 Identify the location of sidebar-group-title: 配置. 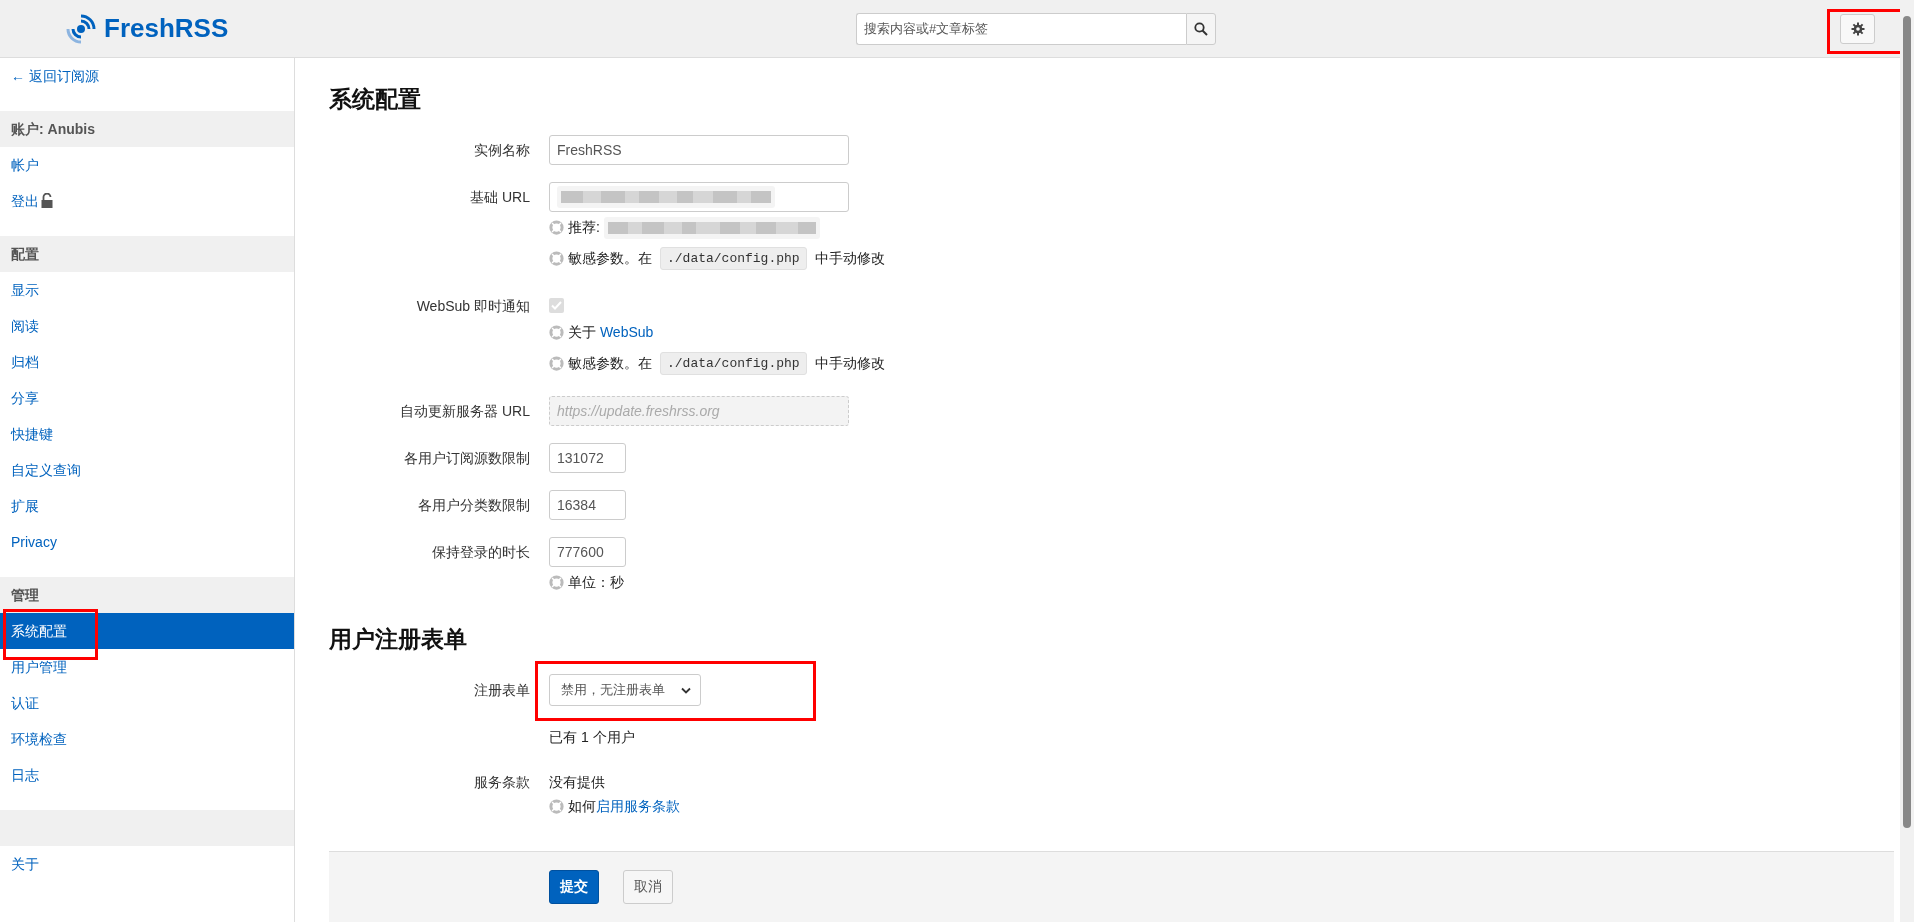
(147, 254).